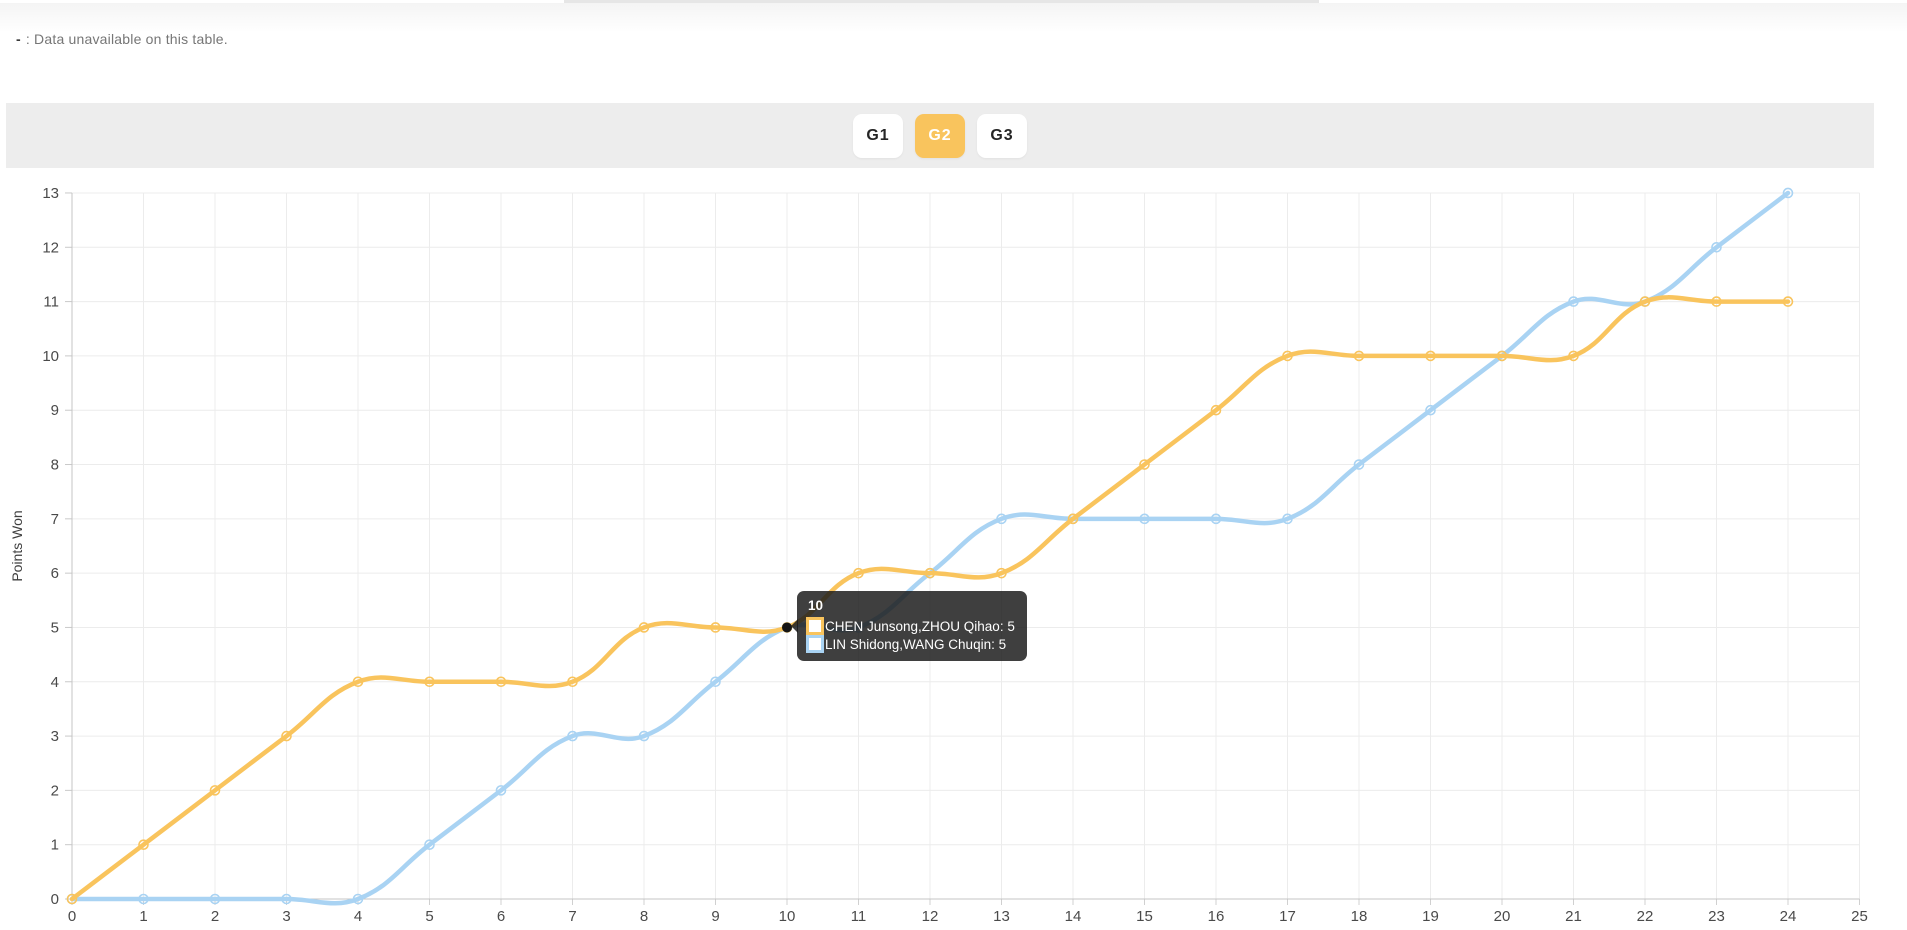 Image resolution: width=1907 pixels, height=930 pixels. I want to click on tooltip-row: CHEN Junsong,ZHOU Qihao: 5, so click(910, 626).